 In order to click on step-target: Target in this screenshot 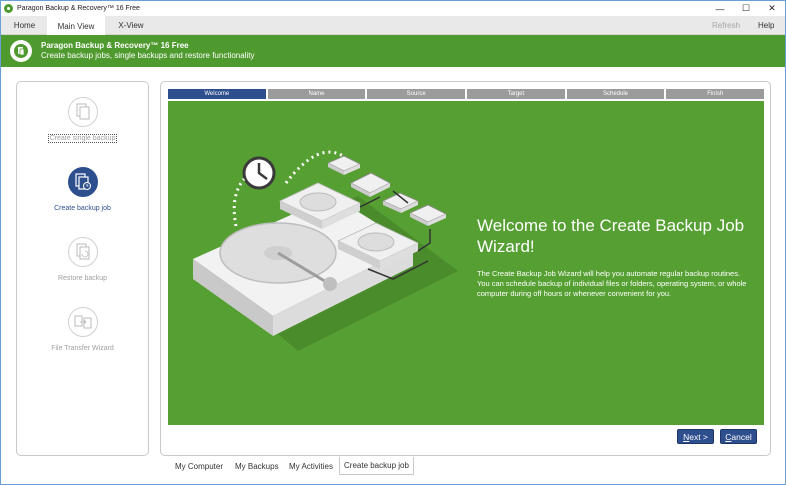, I will do `click(516, 94)`.